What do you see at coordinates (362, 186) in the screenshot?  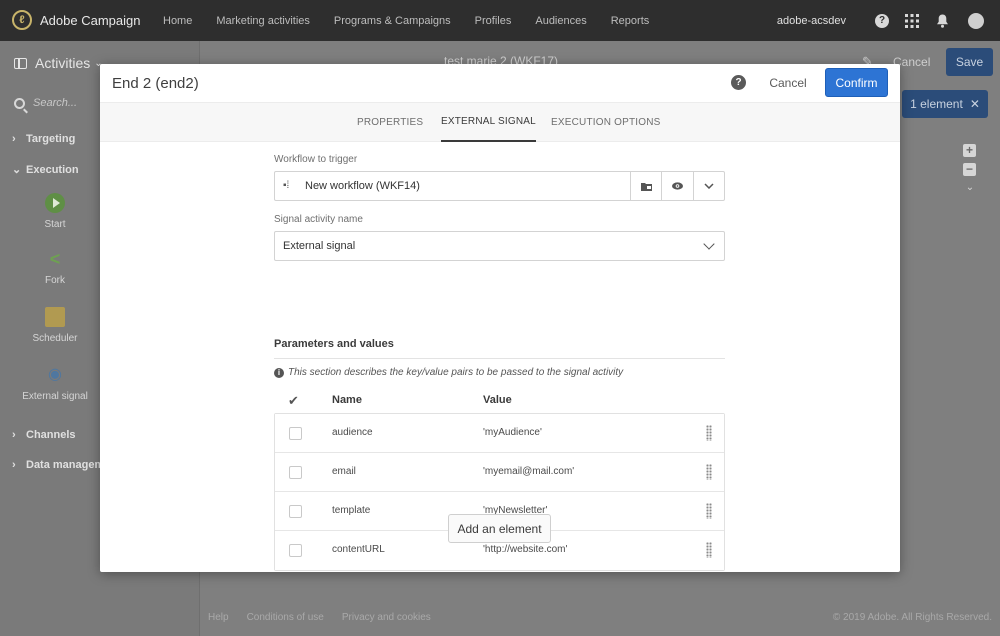 I see `workflow-value: New workflow (WKF14)` at bounding box center [362, 186].